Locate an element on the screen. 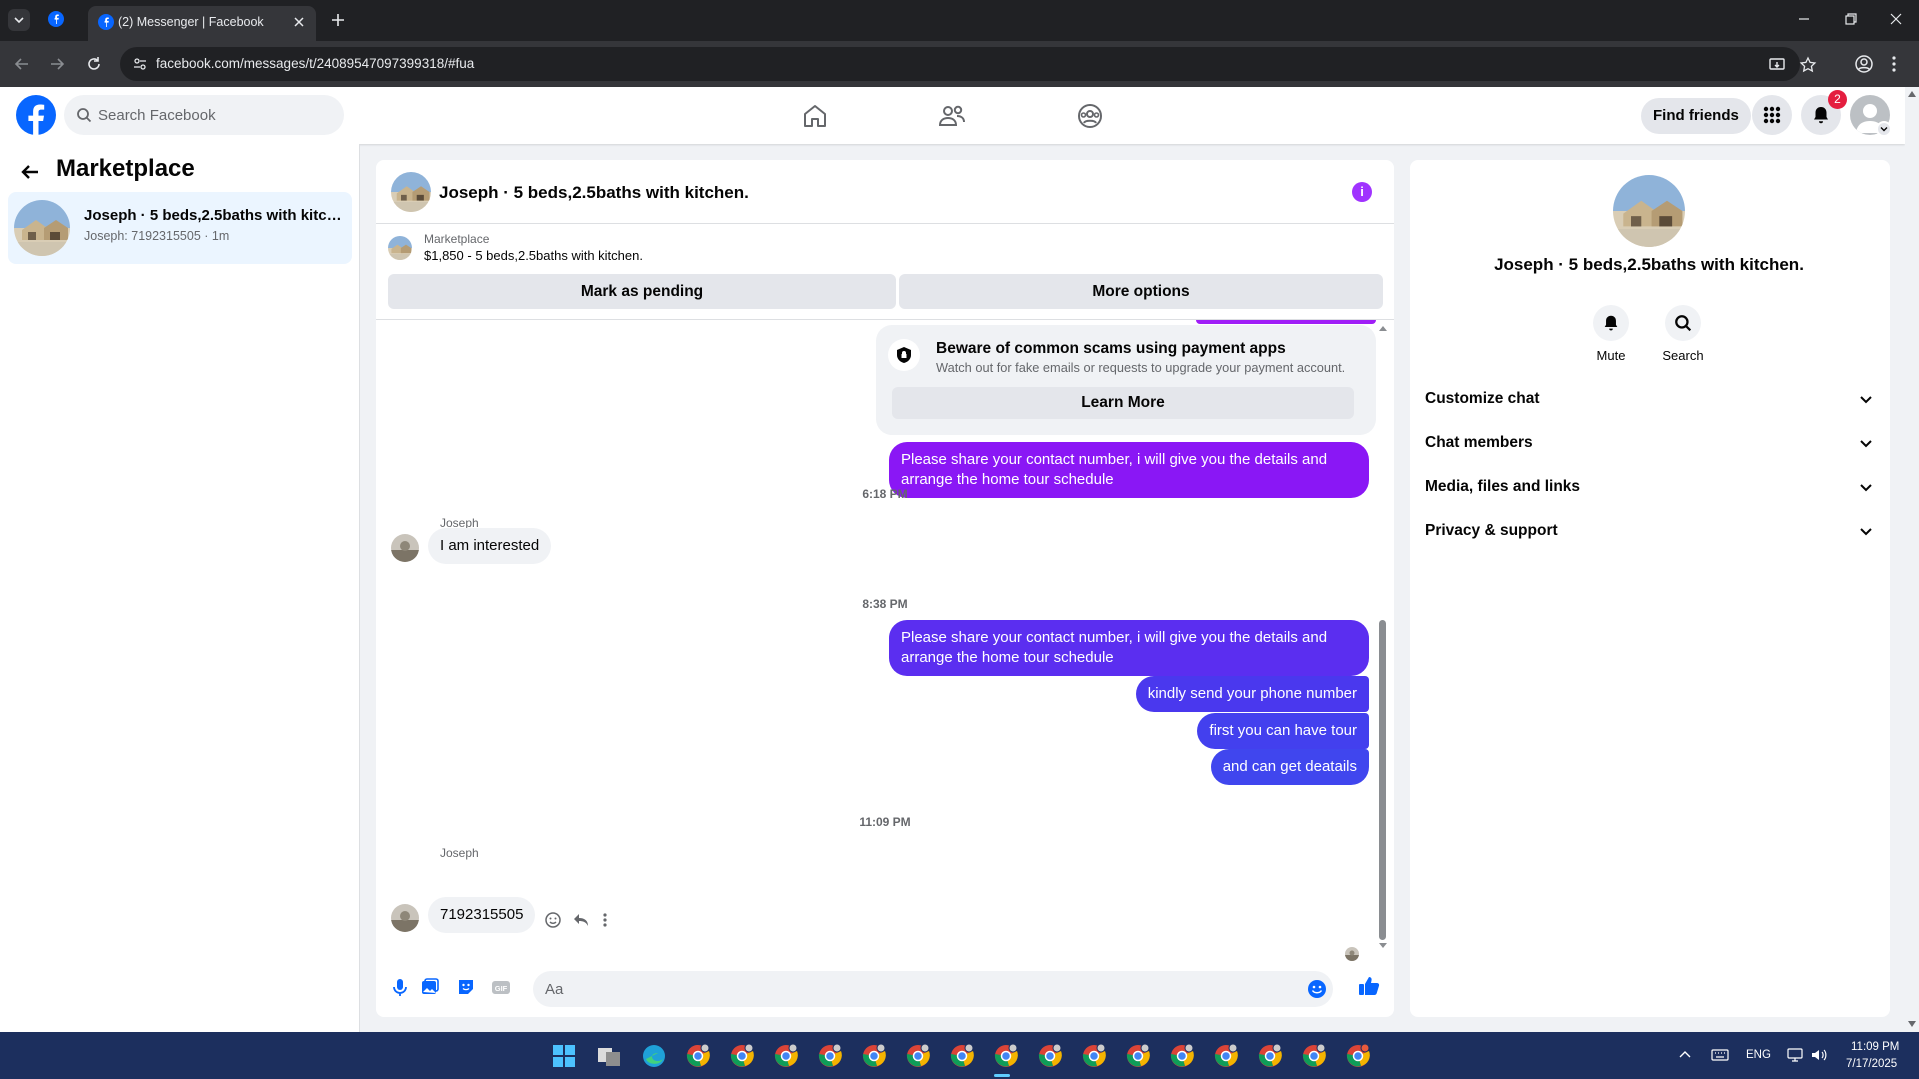 The height and width of the screenshot is (1079, 1919). scrollbar-thumb is located at coordinates (1382, 780).